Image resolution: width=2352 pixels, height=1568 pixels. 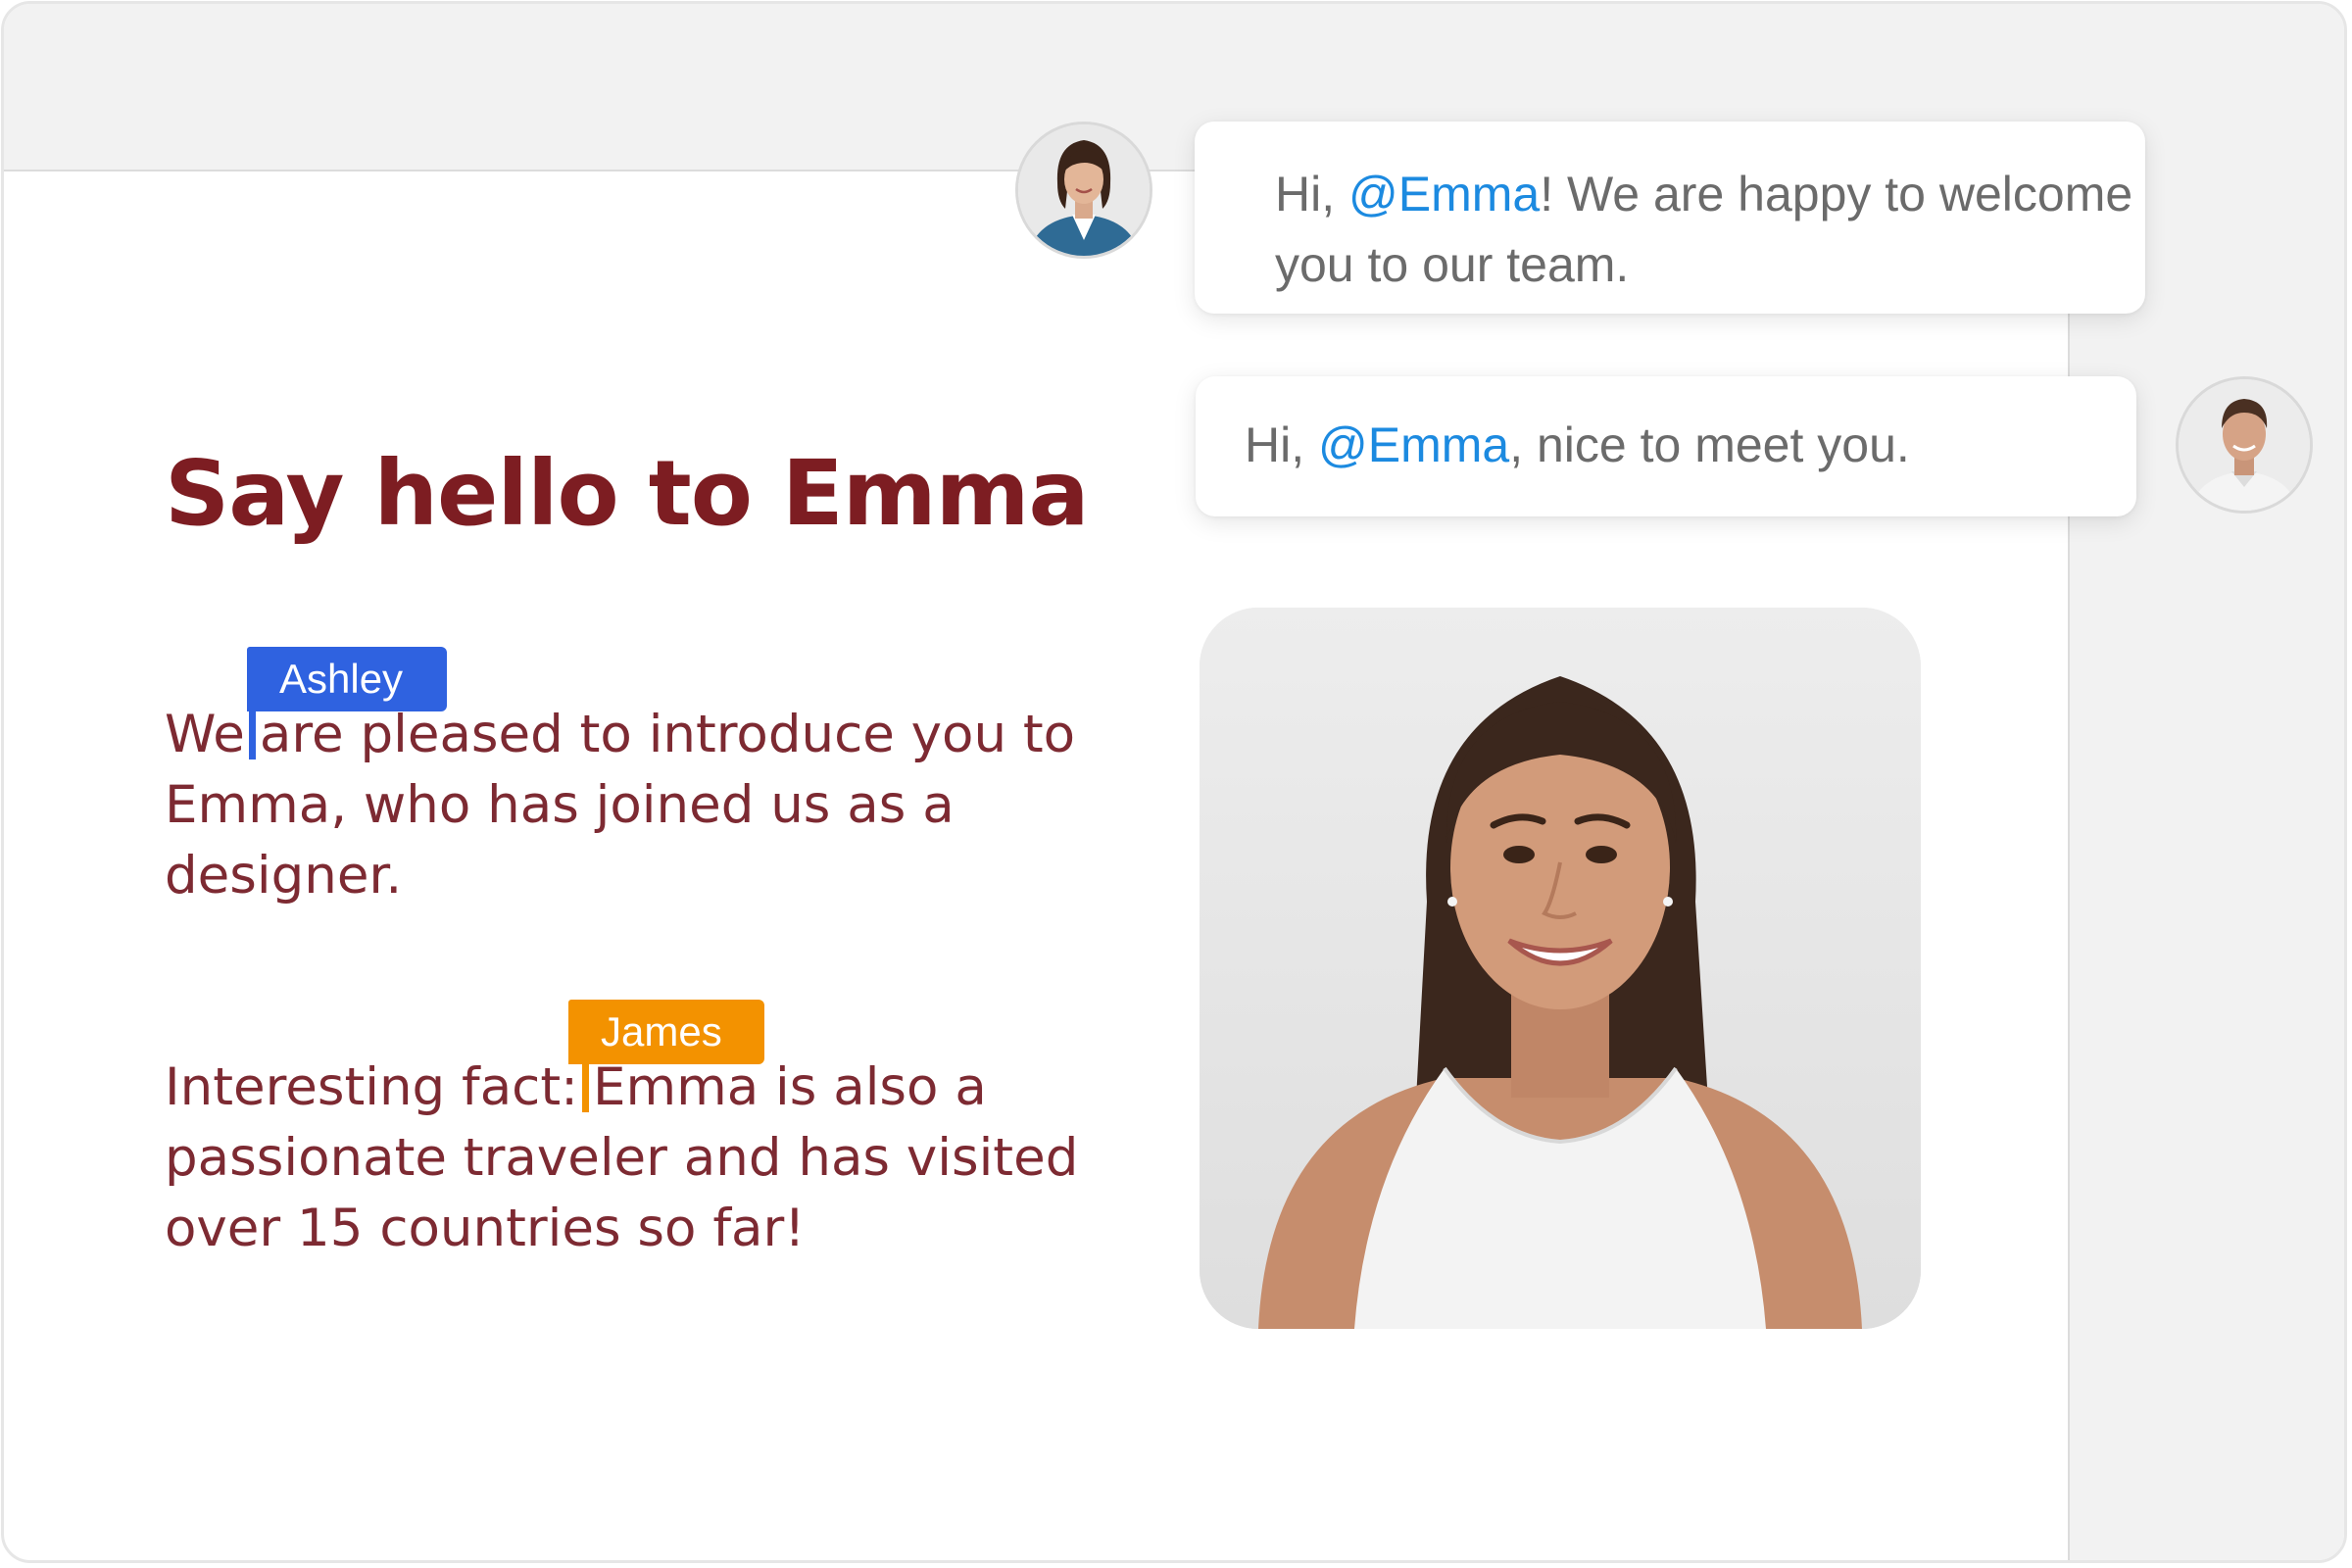 I want to click on man-avatar, so click(x=2244, y=445).